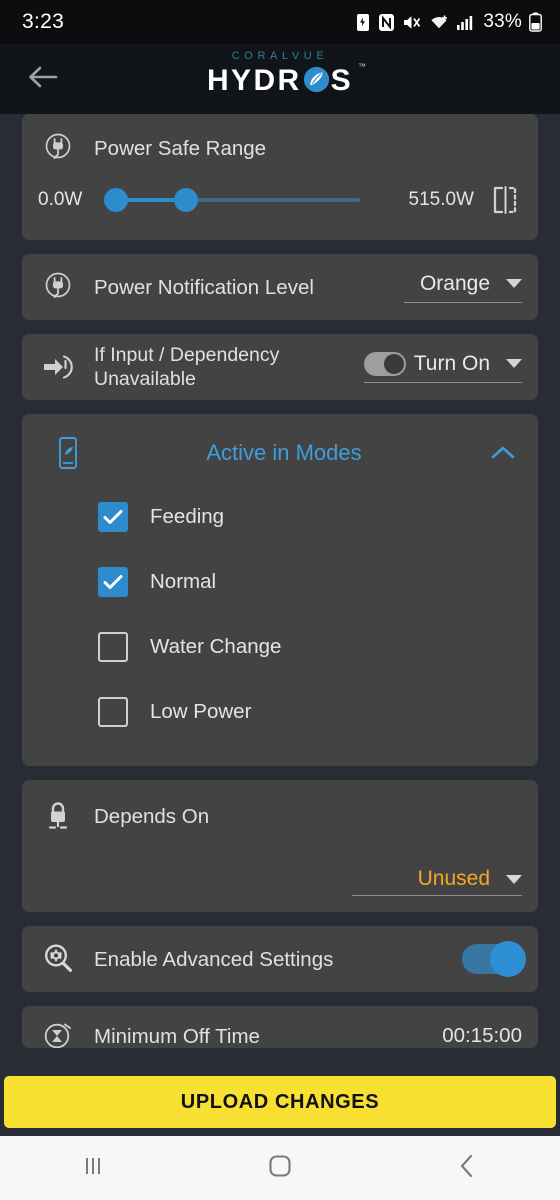 The image size is (560, 1200). I want to click on power-notification-row: Power Notification Level Orange, so click(280, 287).